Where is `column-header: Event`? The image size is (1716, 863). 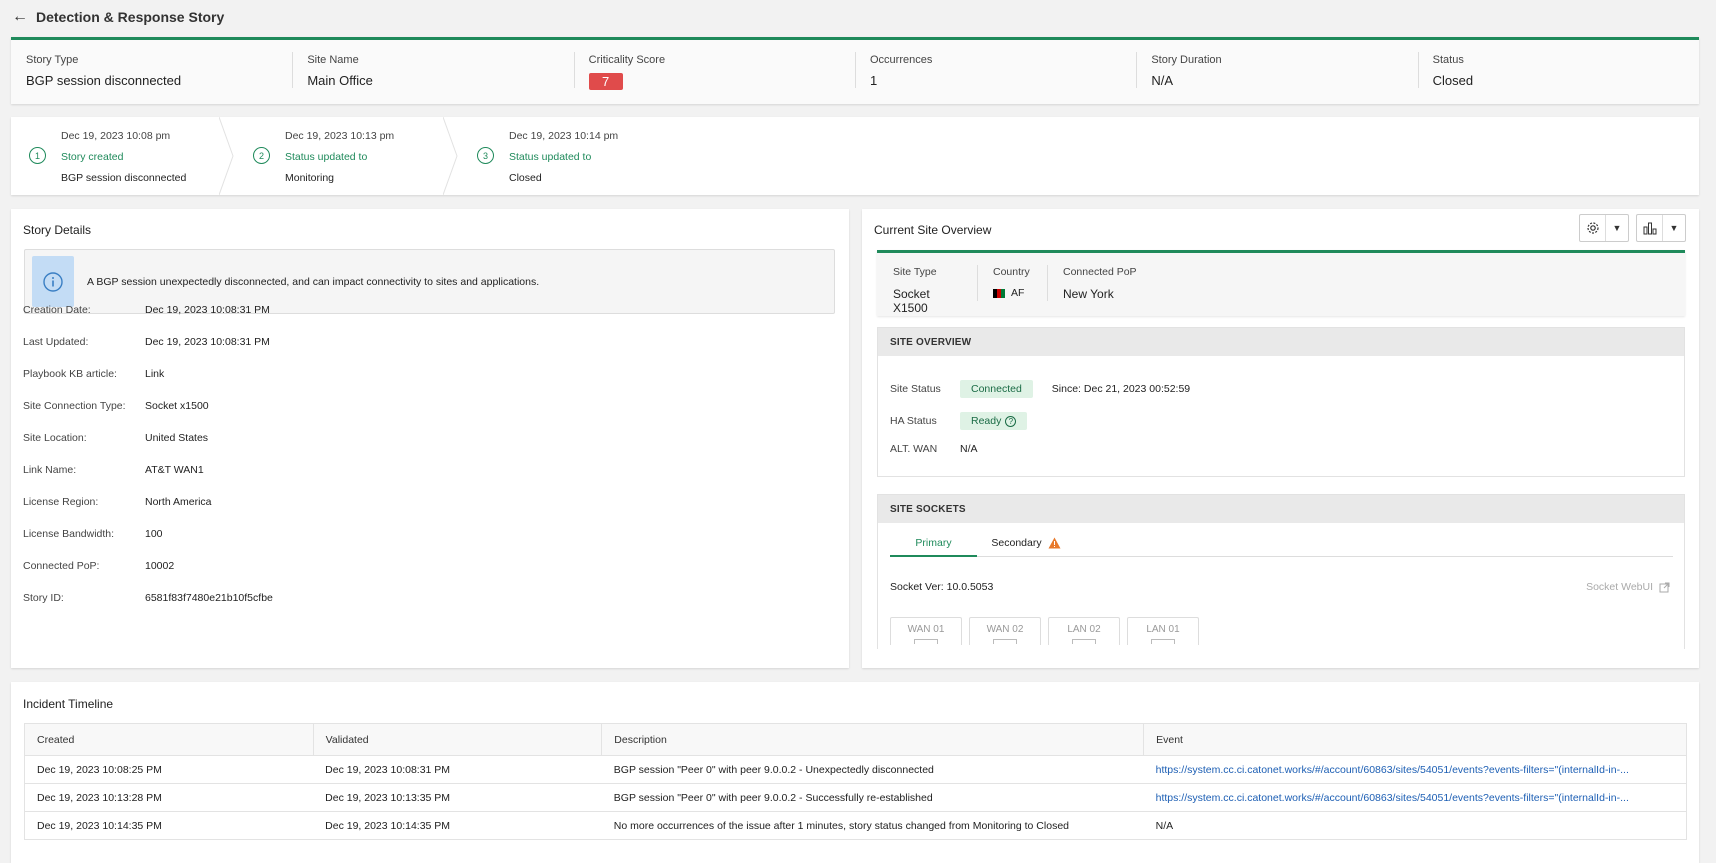
column-header: Event is located at coordinates (1415, 739).